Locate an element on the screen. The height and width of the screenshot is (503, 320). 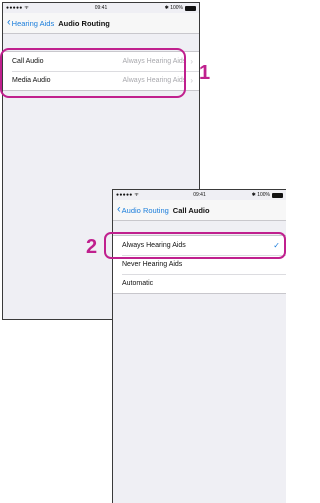
nav-bar: ‹ Audio Routing Call Audio is located at coordinates (199, 210).